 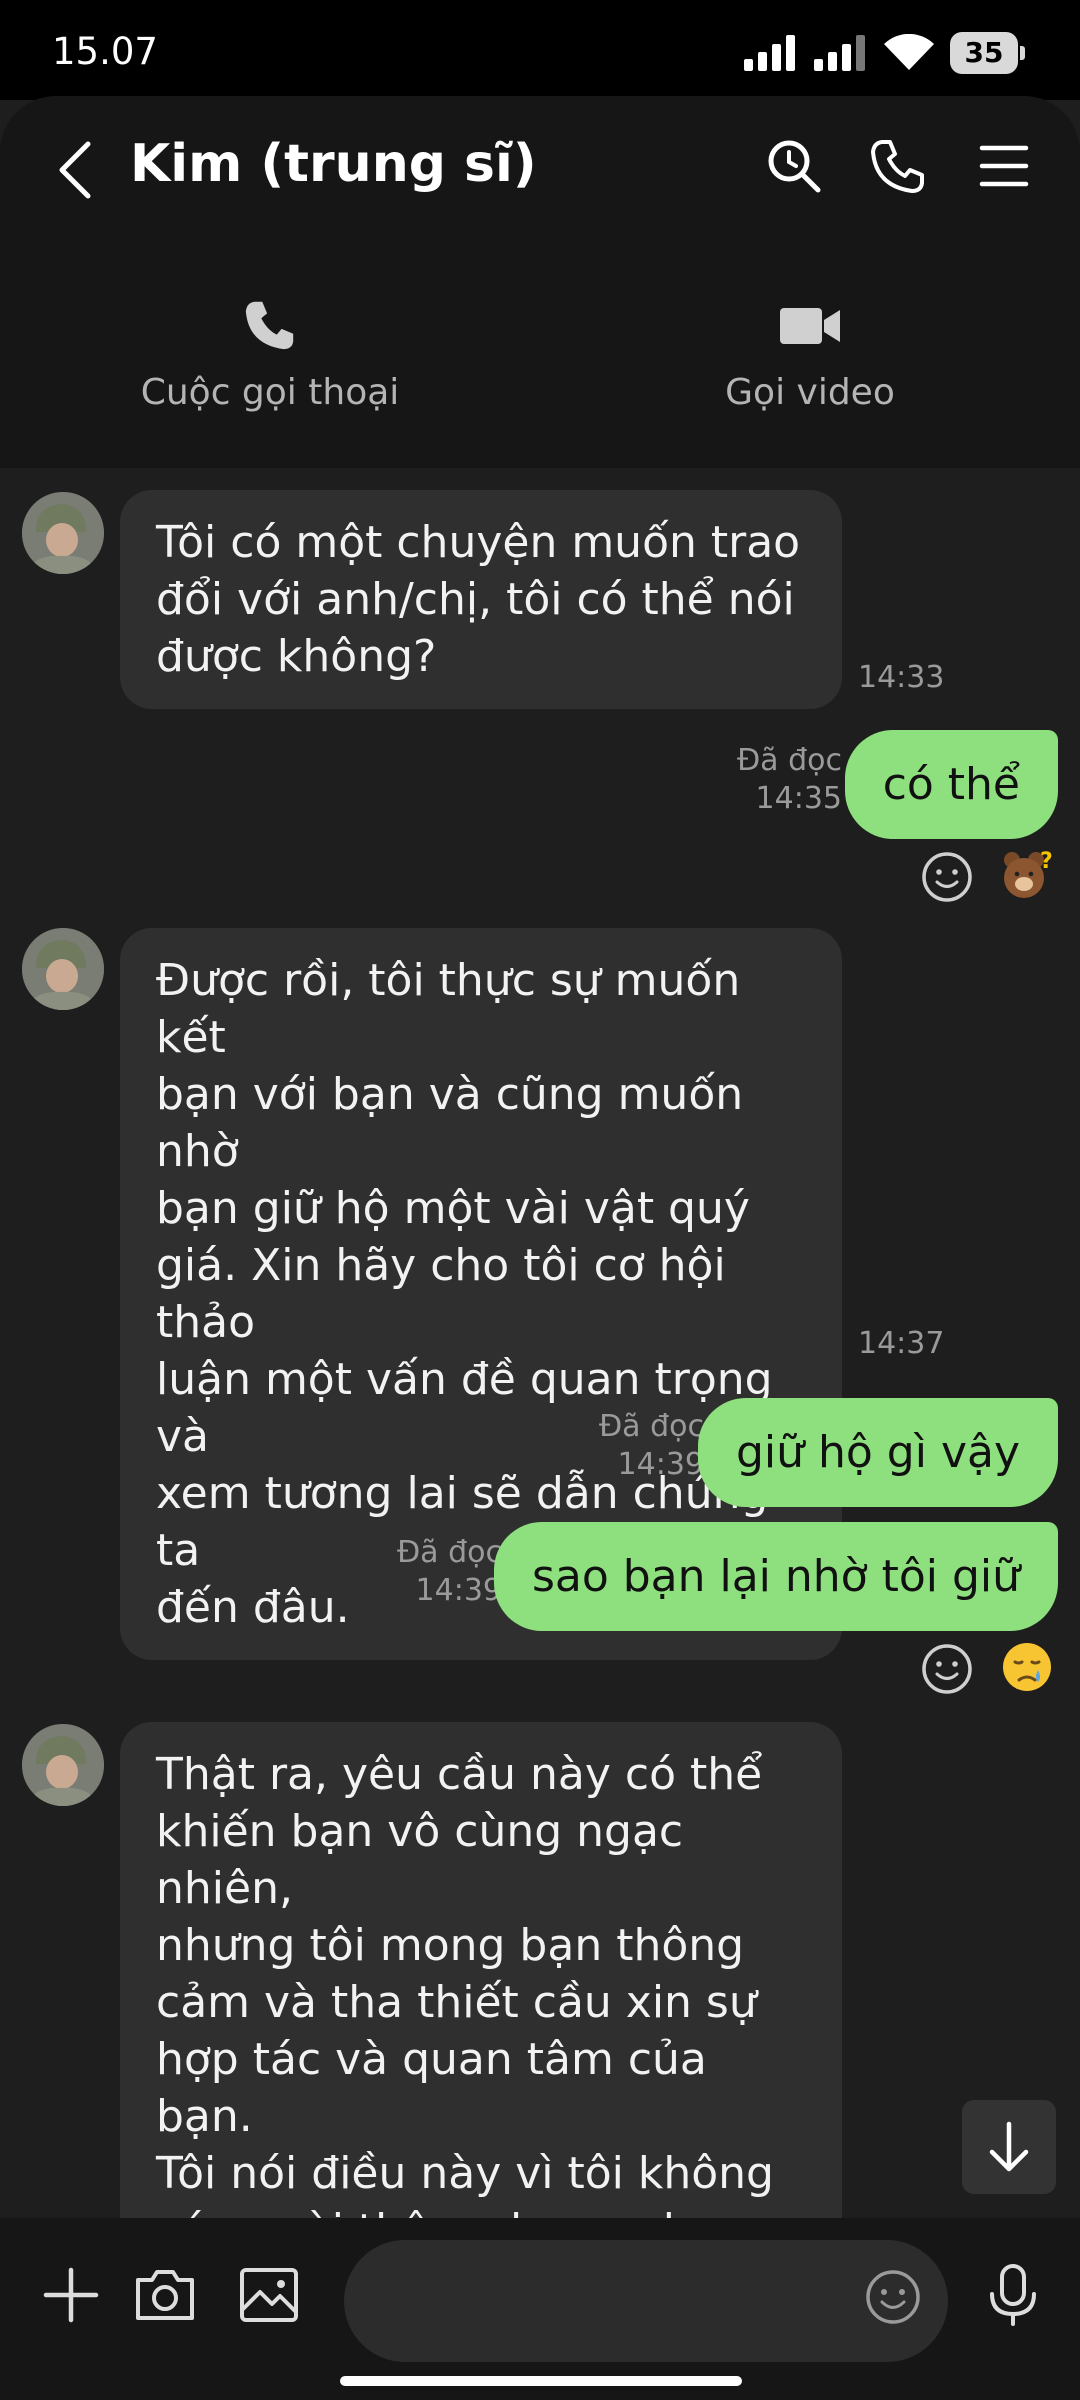 What do you see at coordinates (333, 164) in the screenshot?
I see `contact-name: Kim (trung sĩ)` at bounding box center [333, 164].